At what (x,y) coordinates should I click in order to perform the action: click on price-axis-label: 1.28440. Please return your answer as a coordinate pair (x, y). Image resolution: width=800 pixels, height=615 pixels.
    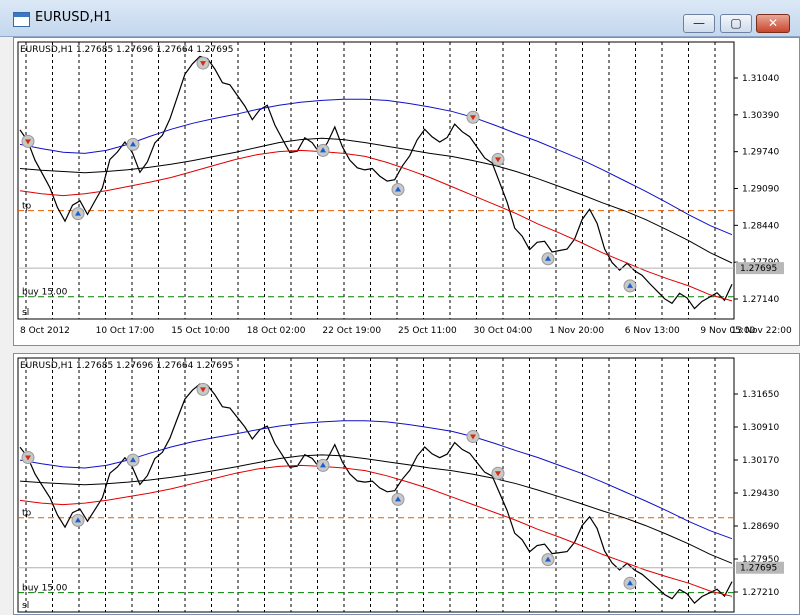
    Looking at the image, I should click on (760, 226).